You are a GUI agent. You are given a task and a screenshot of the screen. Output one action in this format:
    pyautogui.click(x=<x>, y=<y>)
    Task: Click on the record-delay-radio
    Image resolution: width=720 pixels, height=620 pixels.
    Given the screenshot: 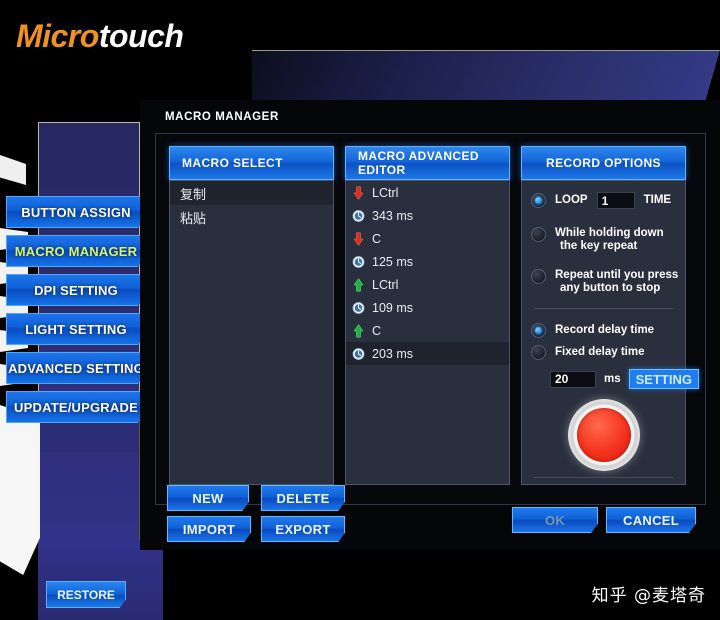 What is the action you would take?
    pyautogui.click(x=538, y=330)
    